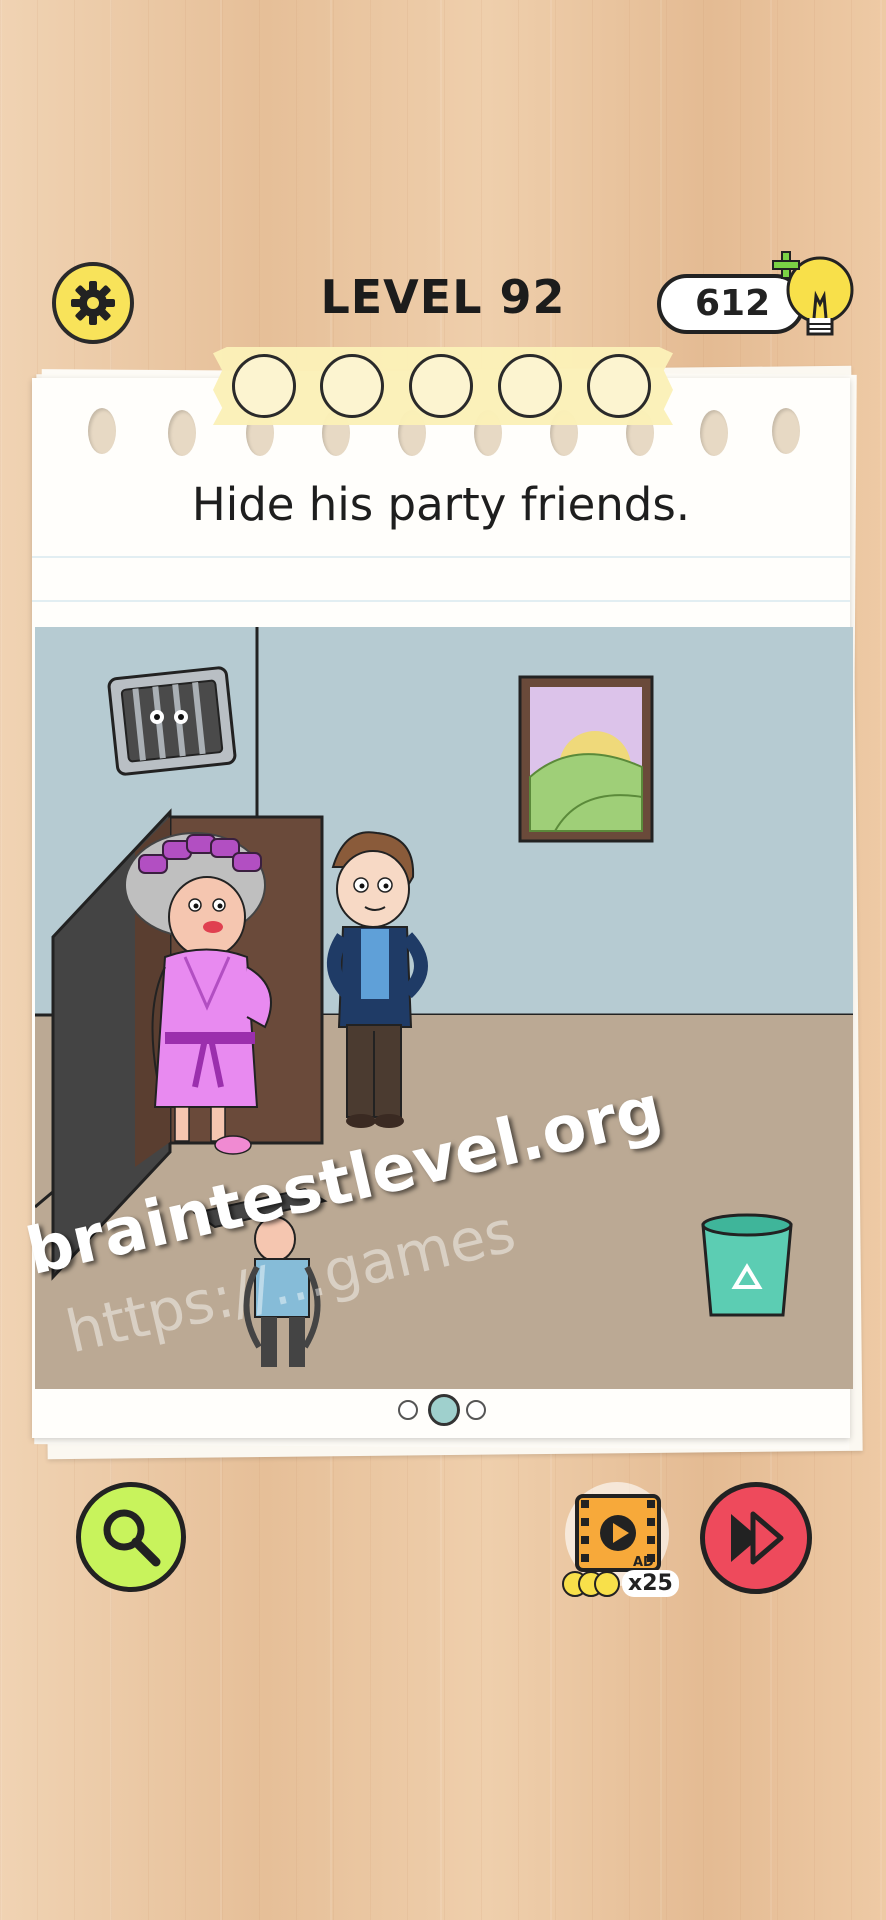 Image resolution: width=886 pixels, height=1920 pixels. I want to click on magnifier-icon, so click(132, 1538).